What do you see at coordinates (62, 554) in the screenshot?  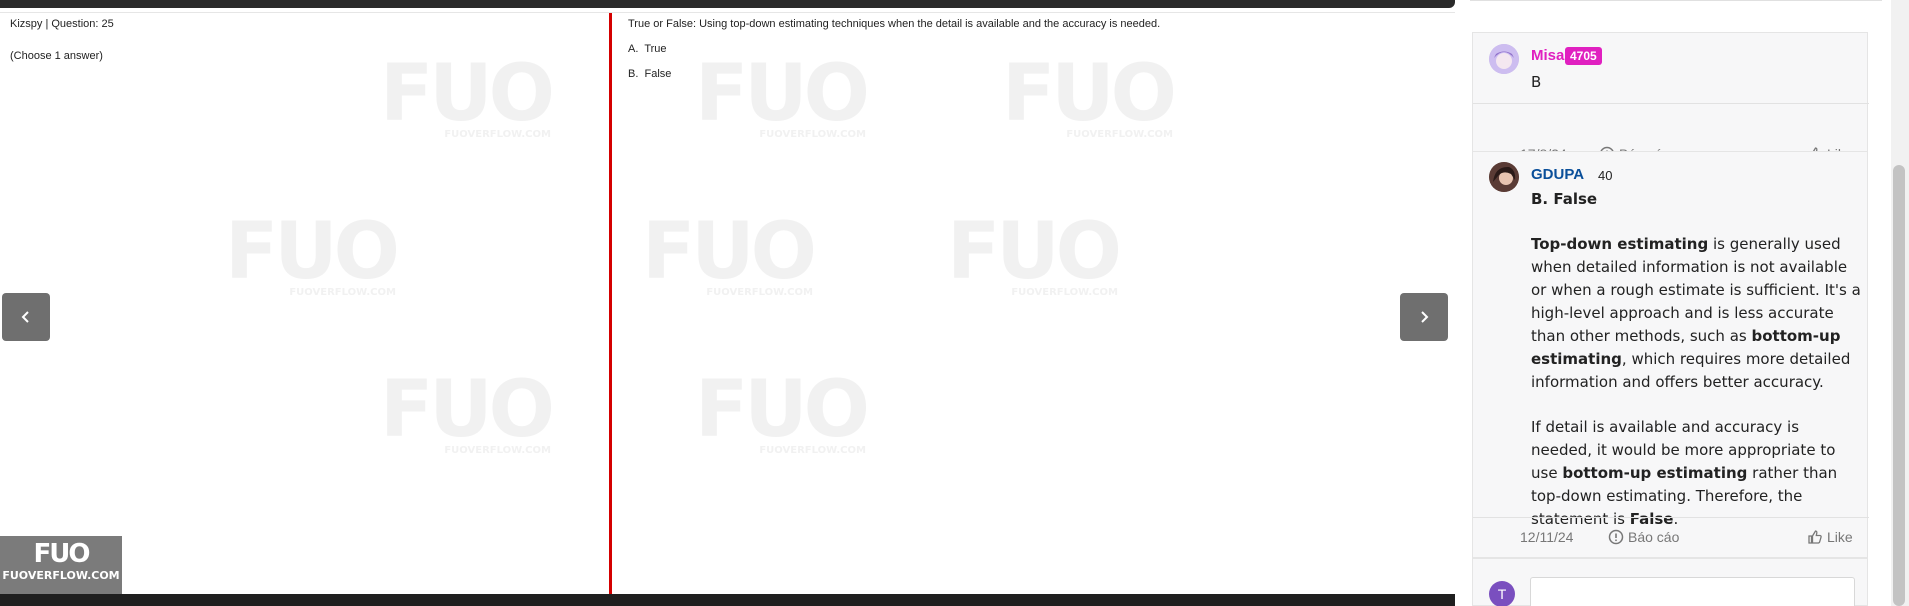 I see `logo-mark: FUO` at bounding box center [62, 554].